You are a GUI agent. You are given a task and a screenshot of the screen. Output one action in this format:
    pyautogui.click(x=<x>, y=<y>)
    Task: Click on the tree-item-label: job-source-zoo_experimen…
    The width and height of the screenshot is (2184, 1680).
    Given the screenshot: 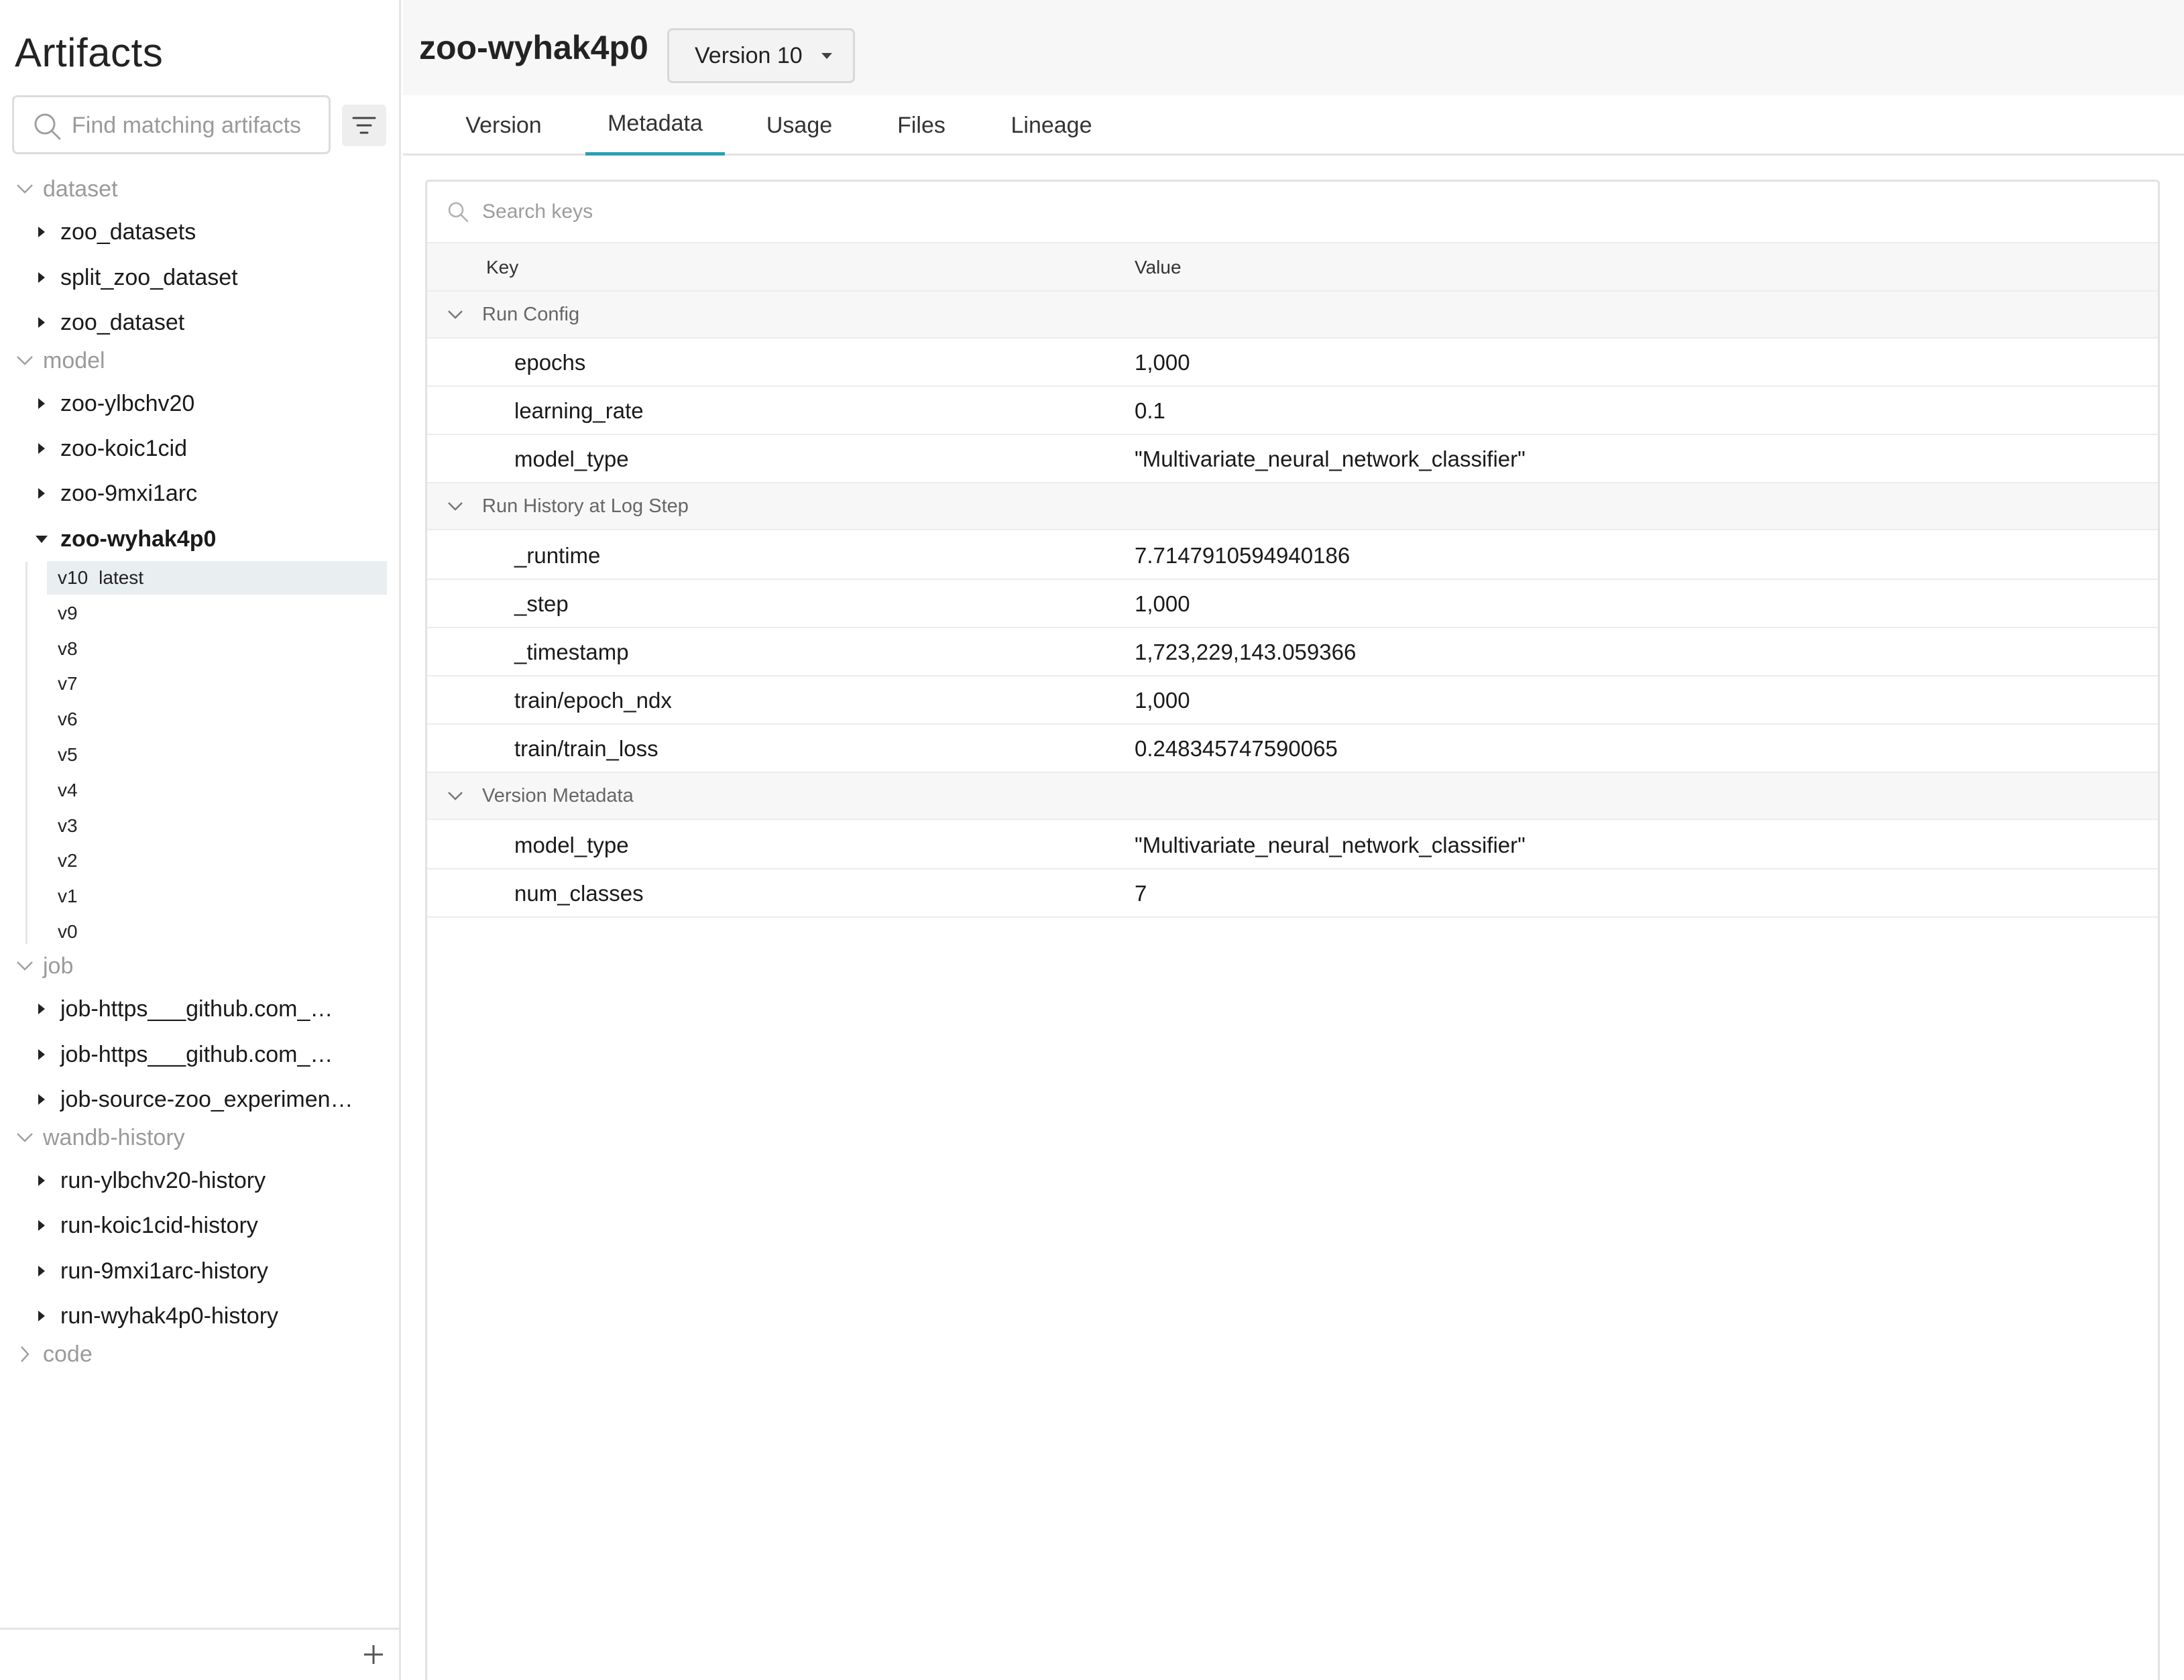 What is the action you would take?
    pyautogui.click(x=206, y=1099)
    